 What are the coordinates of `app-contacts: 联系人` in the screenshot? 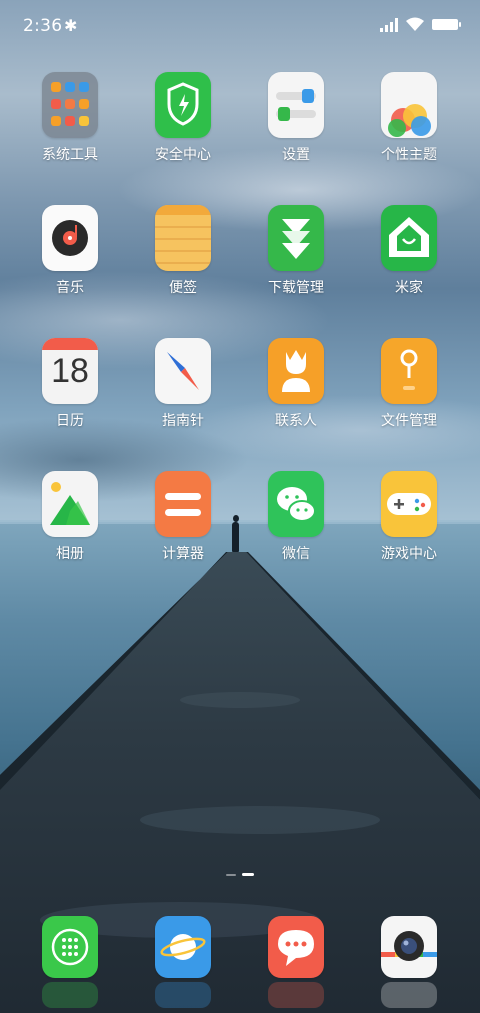 It's located at (296, 384).